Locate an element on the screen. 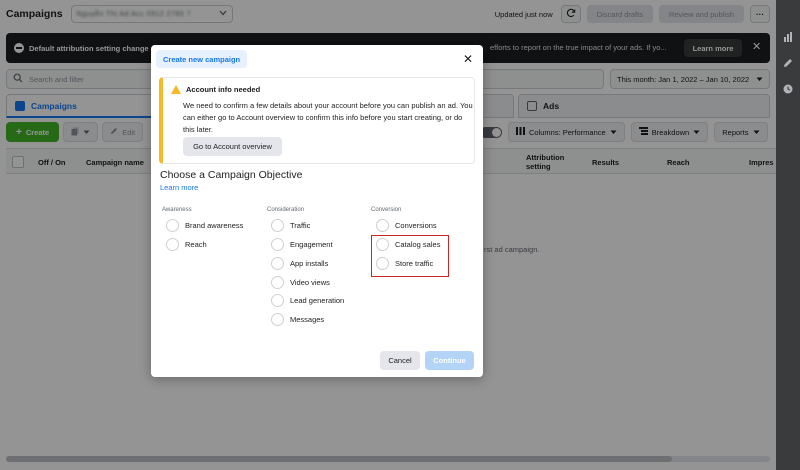 This screenshot has height=470, width=800. awareness-heading: Awareness is located at coordinates (177, 210).